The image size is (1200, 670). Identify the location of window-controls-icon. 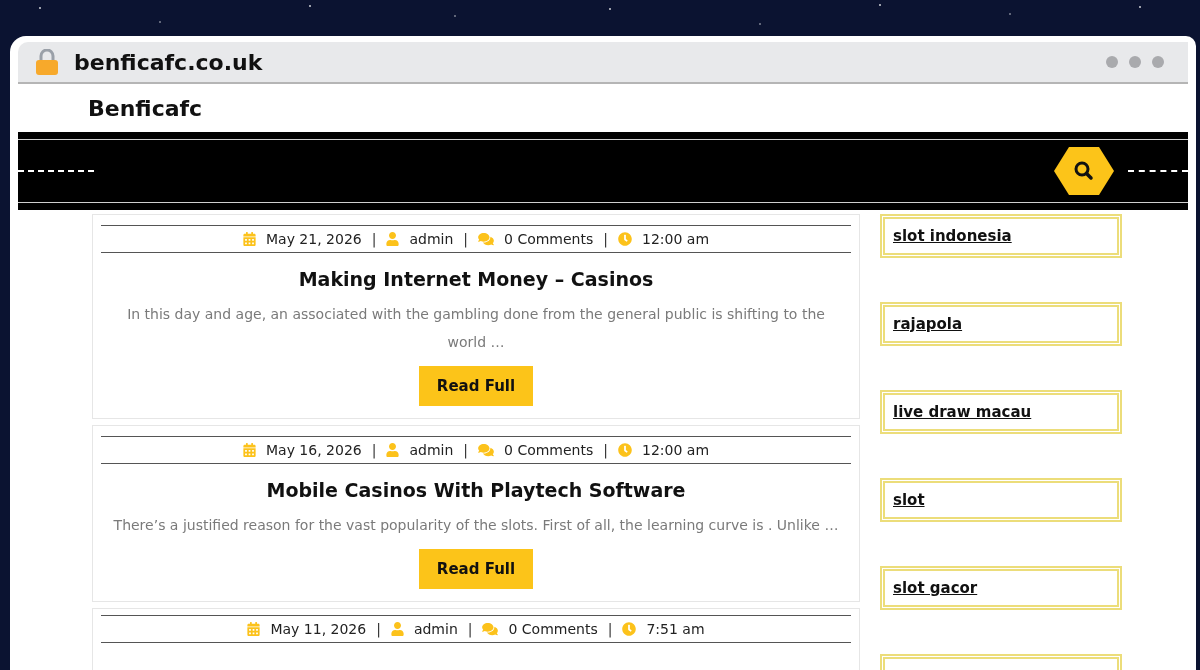
(1135, 62).